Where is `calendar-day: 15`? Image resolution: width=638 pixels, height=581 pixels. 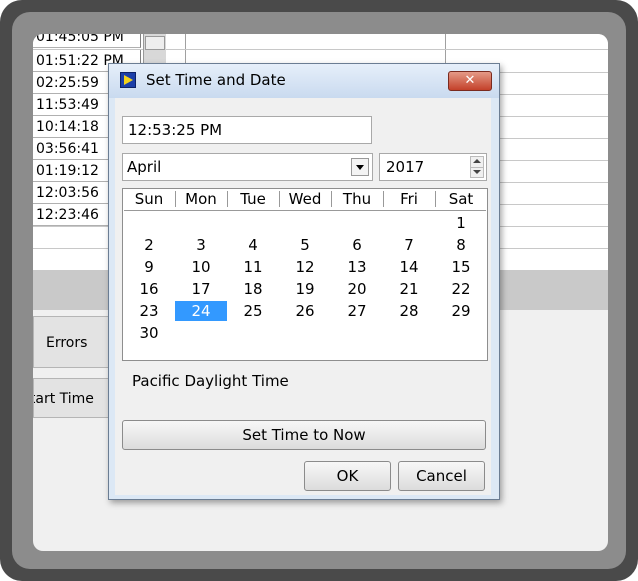 calendar-day: 15 is located at coordinates (461, 267).